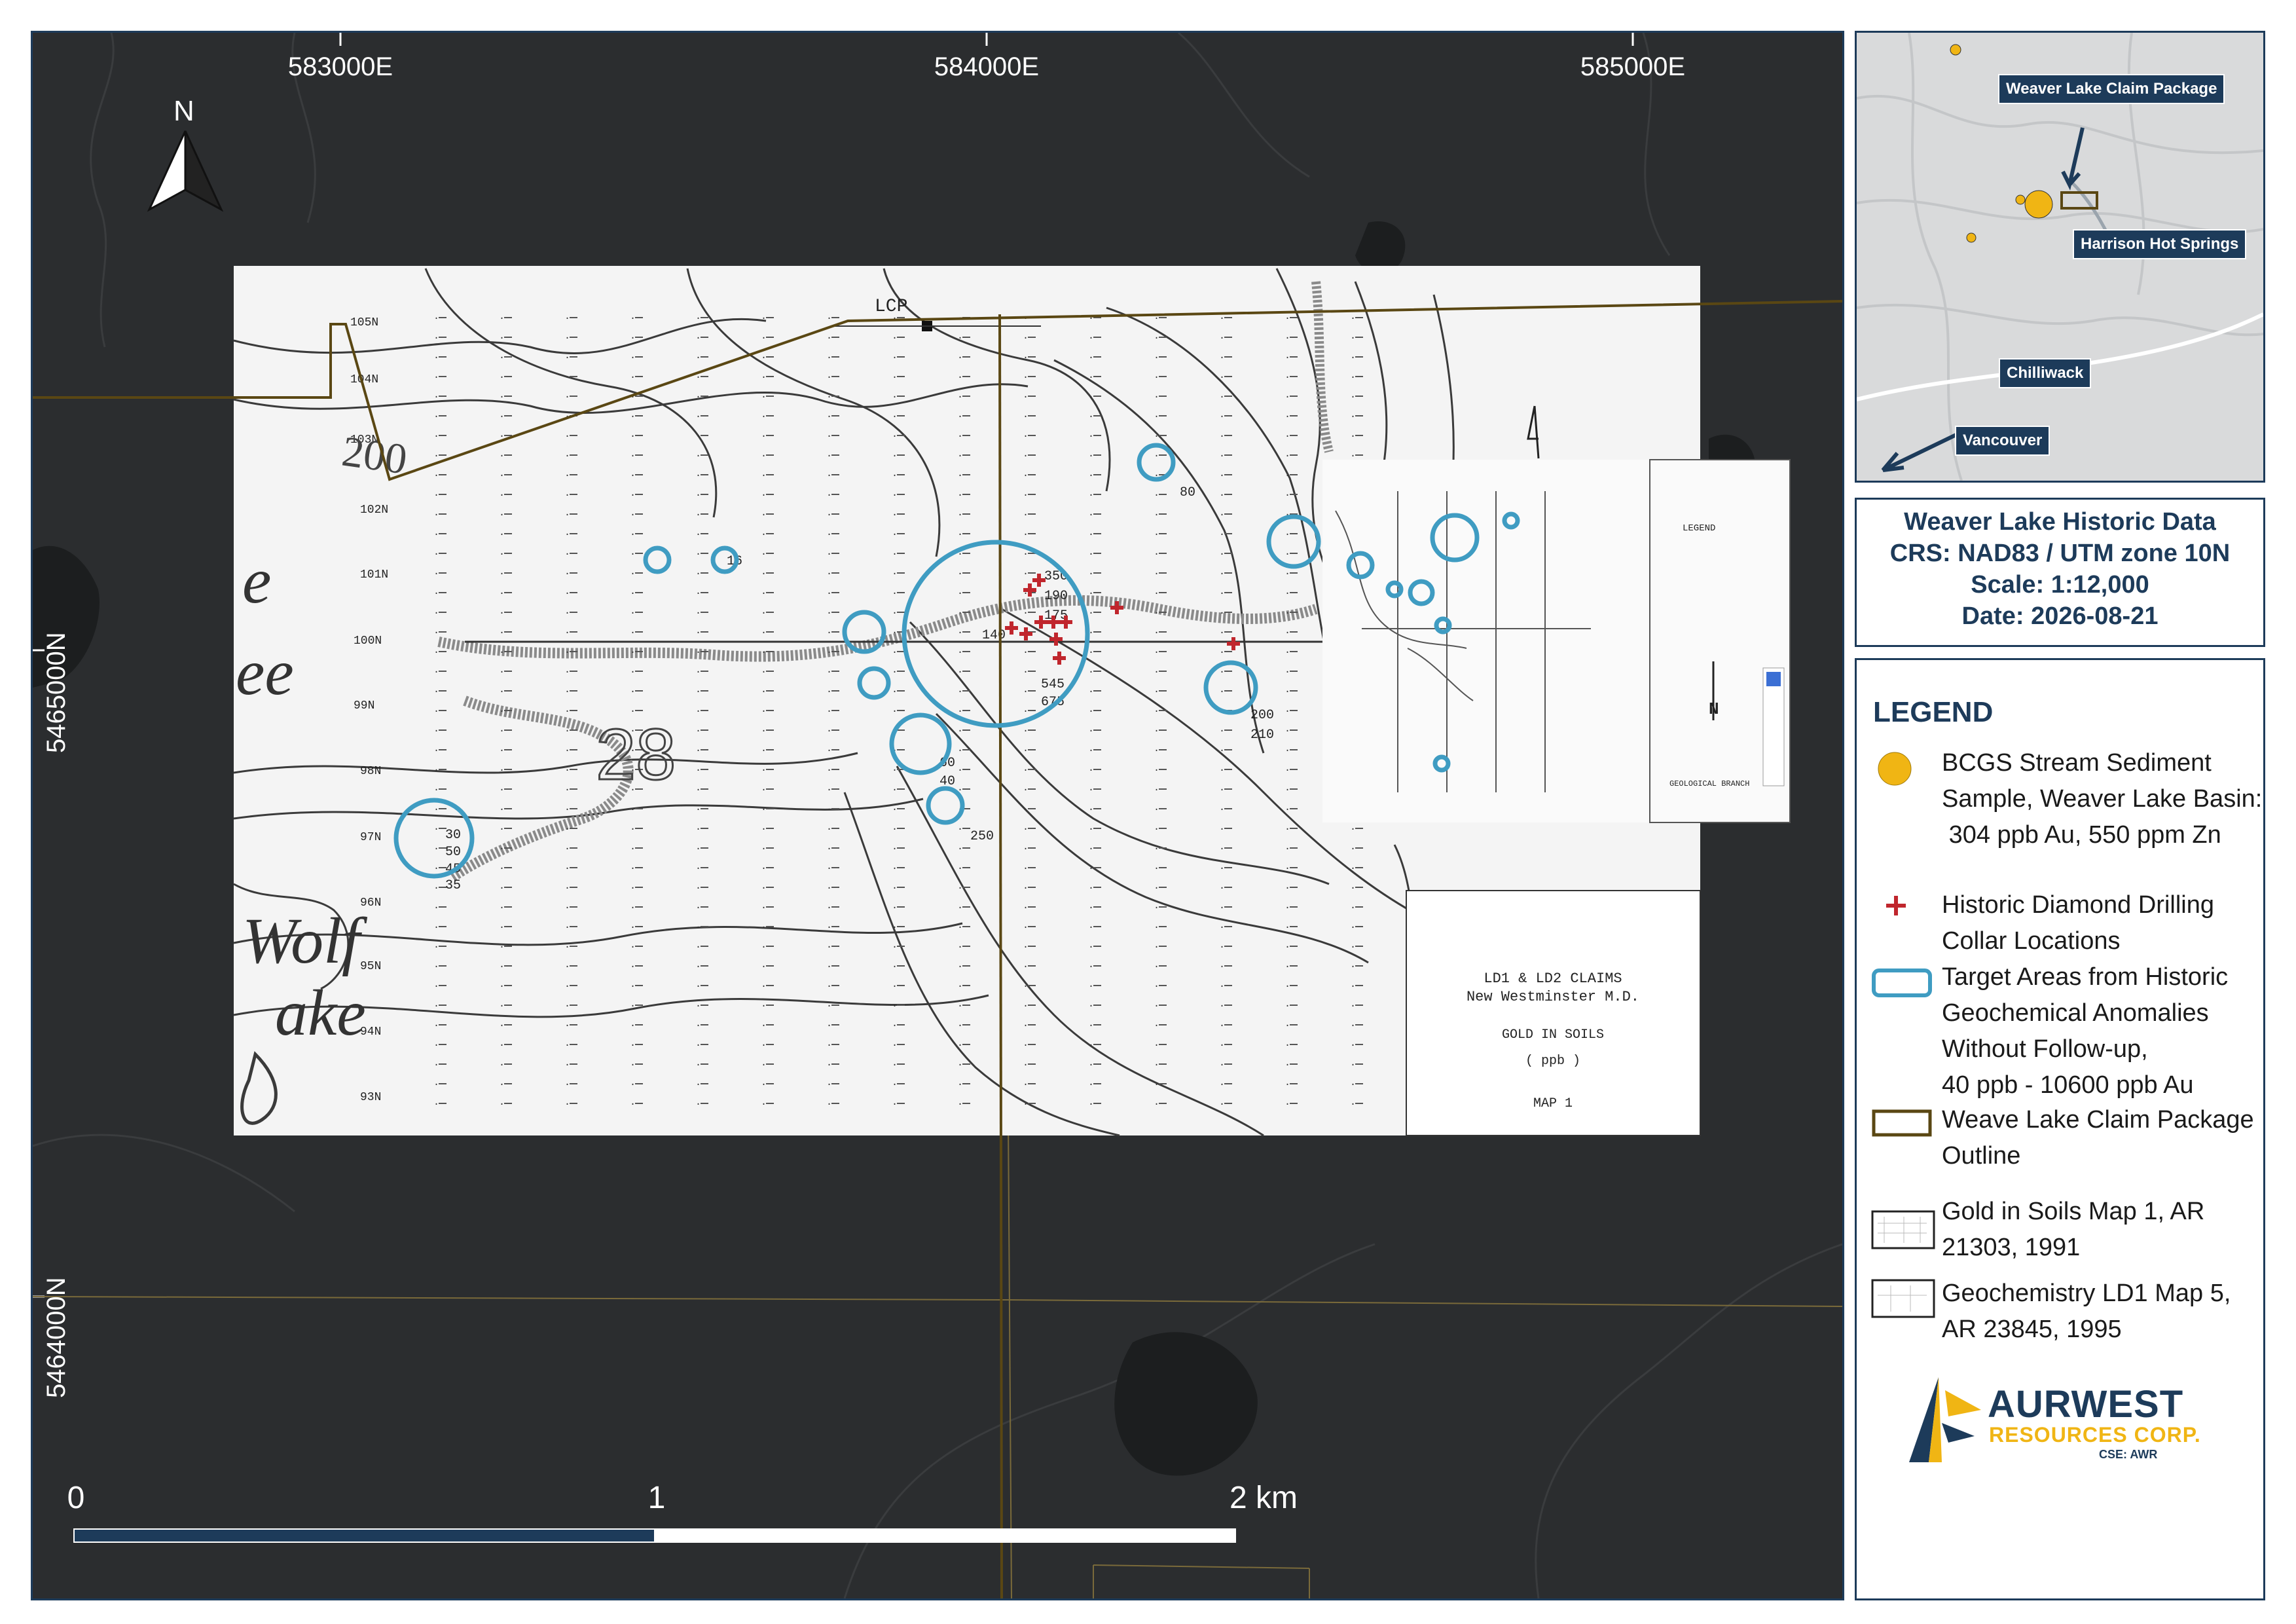 Image resolution: width=2296 pixels, height=1624 pixels. Describe the element at coordinates (2160, 244) in the screenshot. I see `inset-label-harrison: Harrison Hot Springs` at that location.